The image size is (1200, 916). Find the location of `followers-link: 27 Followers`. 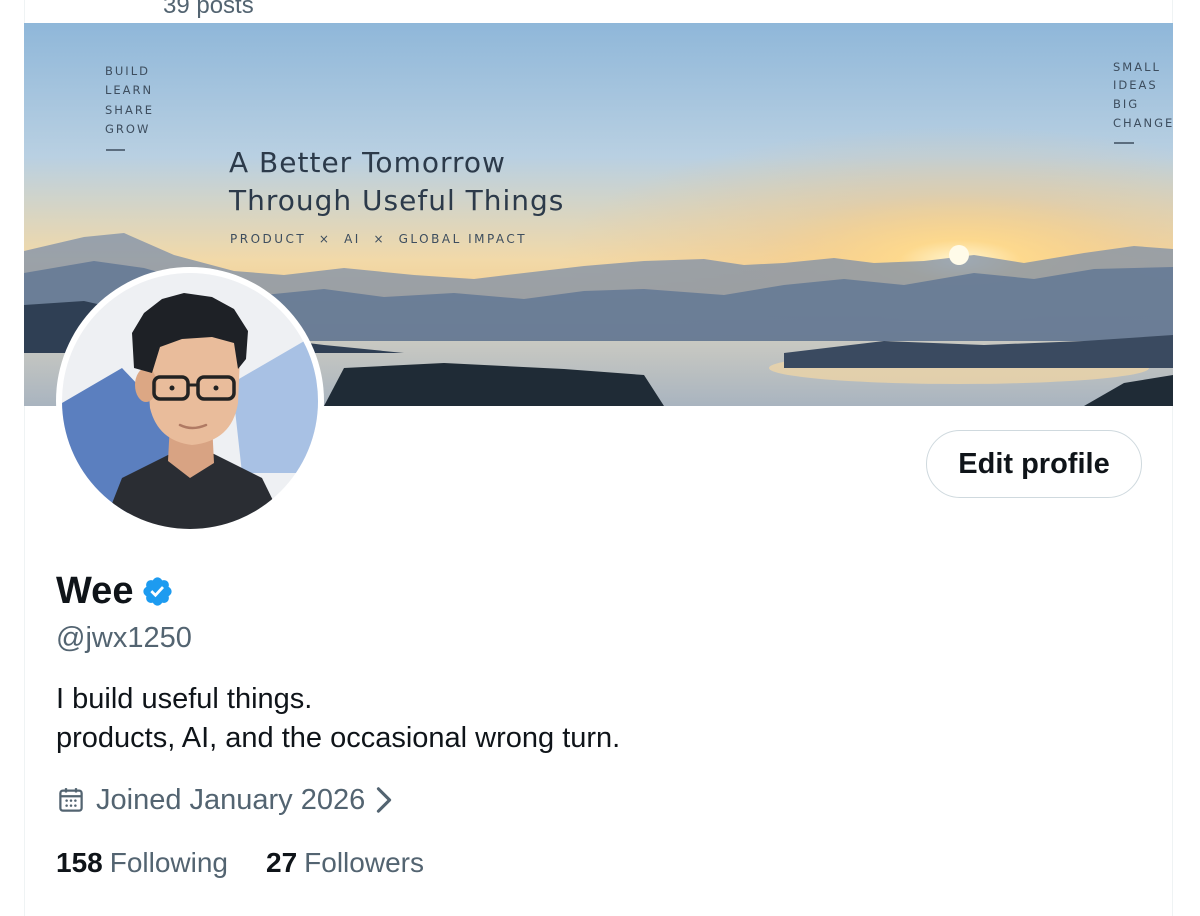

followers-link: 27 Followers is located at coordinates (345, 863).